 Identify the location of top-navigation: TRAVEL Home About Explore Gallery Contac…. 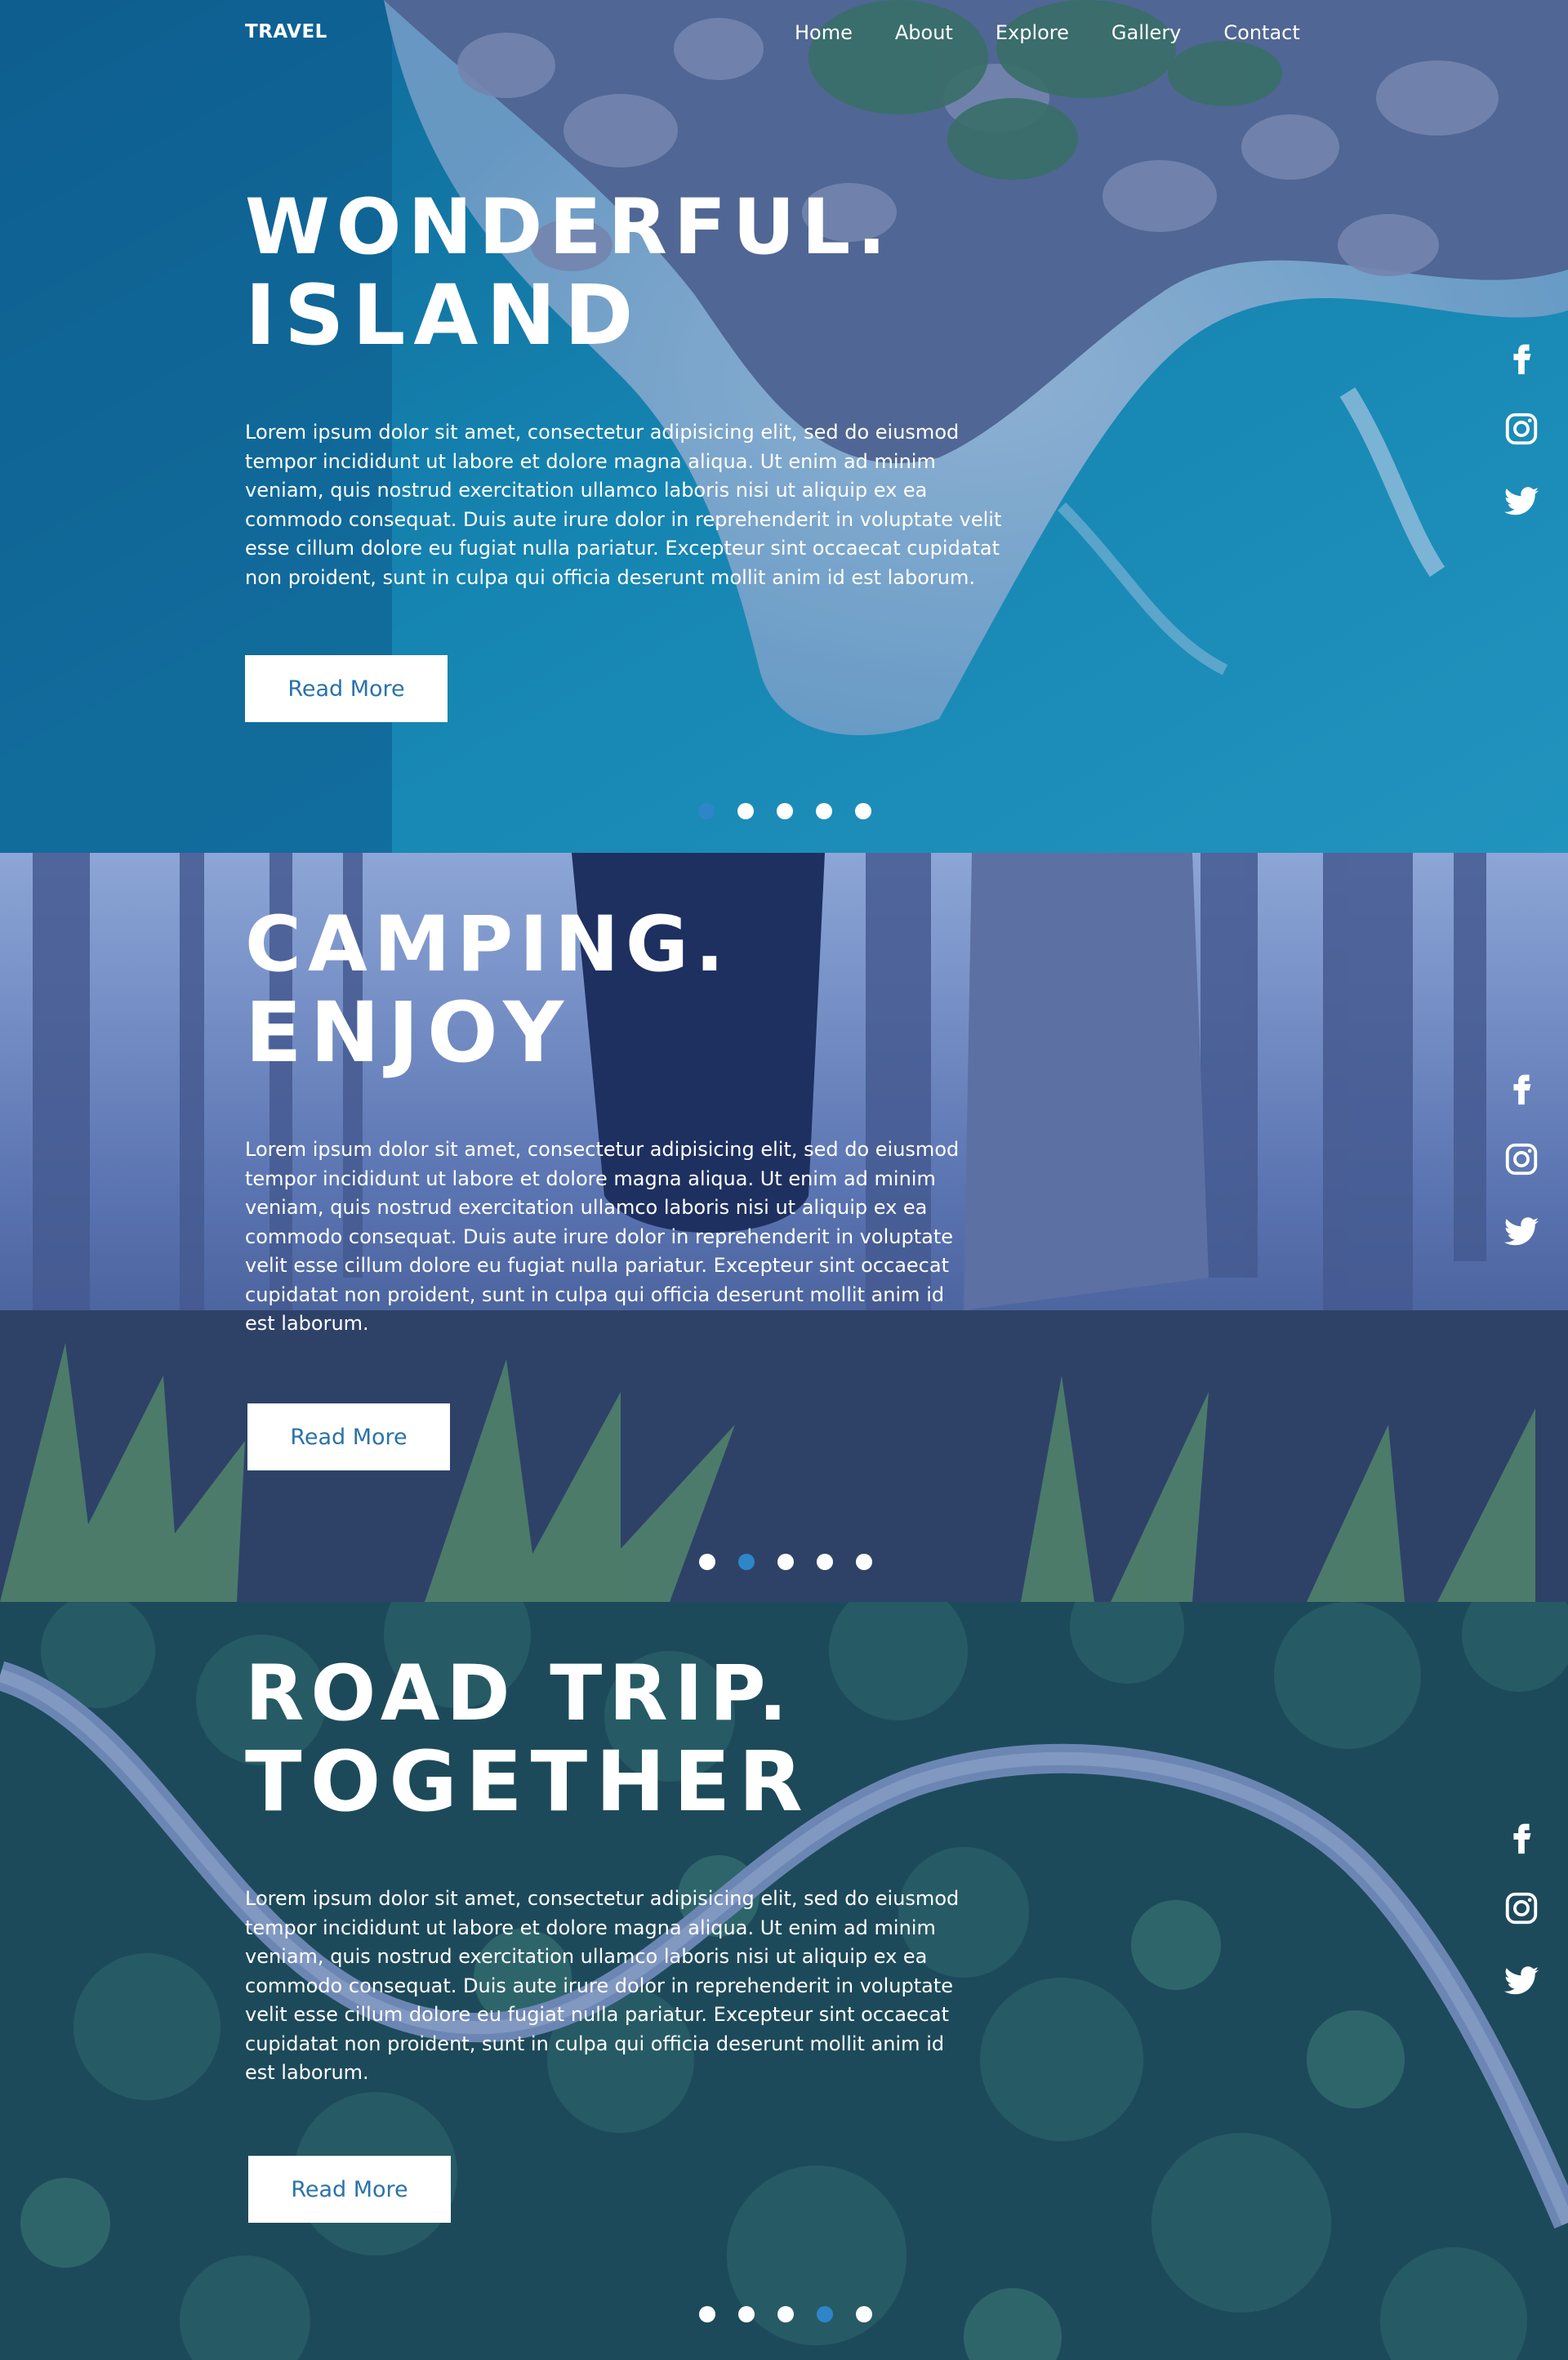
(784, 32).